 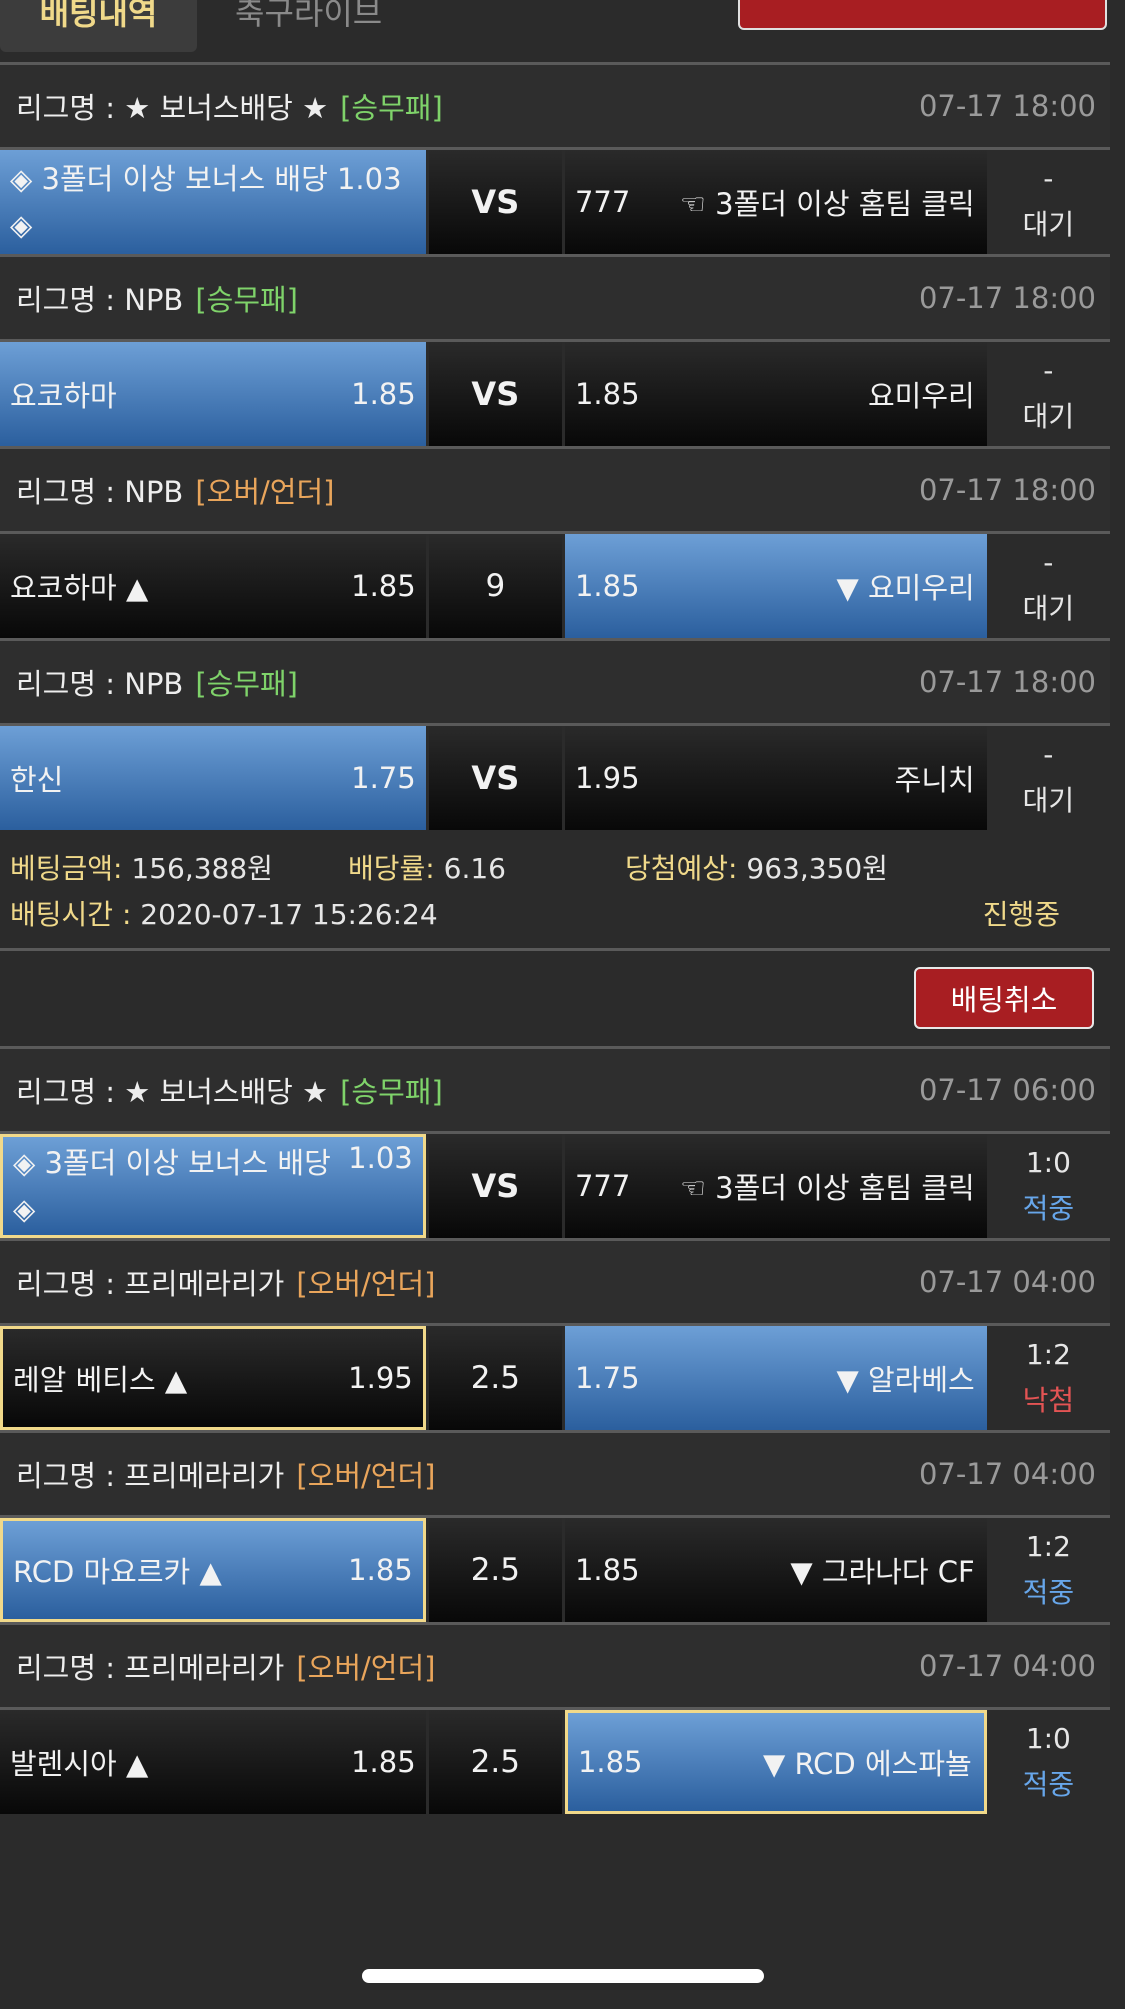 What do you see at coordinates (555, 106) in the screenshot?
I see `league-header: 리그명 : ★ 보너스배당 ★ [승무패] 07-17 18:00` at bounding box center [555, 106].